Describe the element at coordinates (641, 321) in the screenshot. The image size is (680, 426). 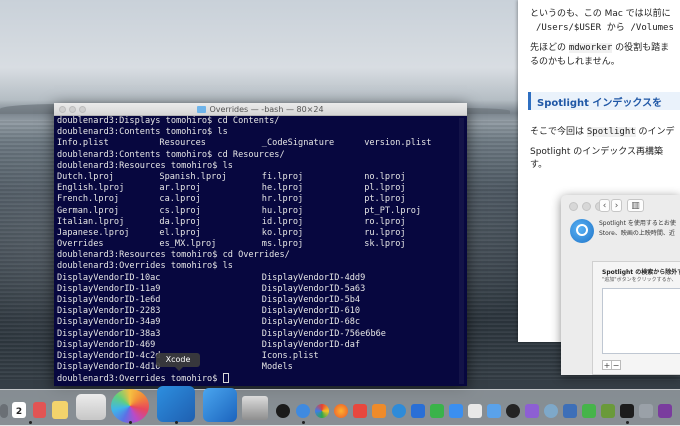
I see `excluded-folders-list` at that location.